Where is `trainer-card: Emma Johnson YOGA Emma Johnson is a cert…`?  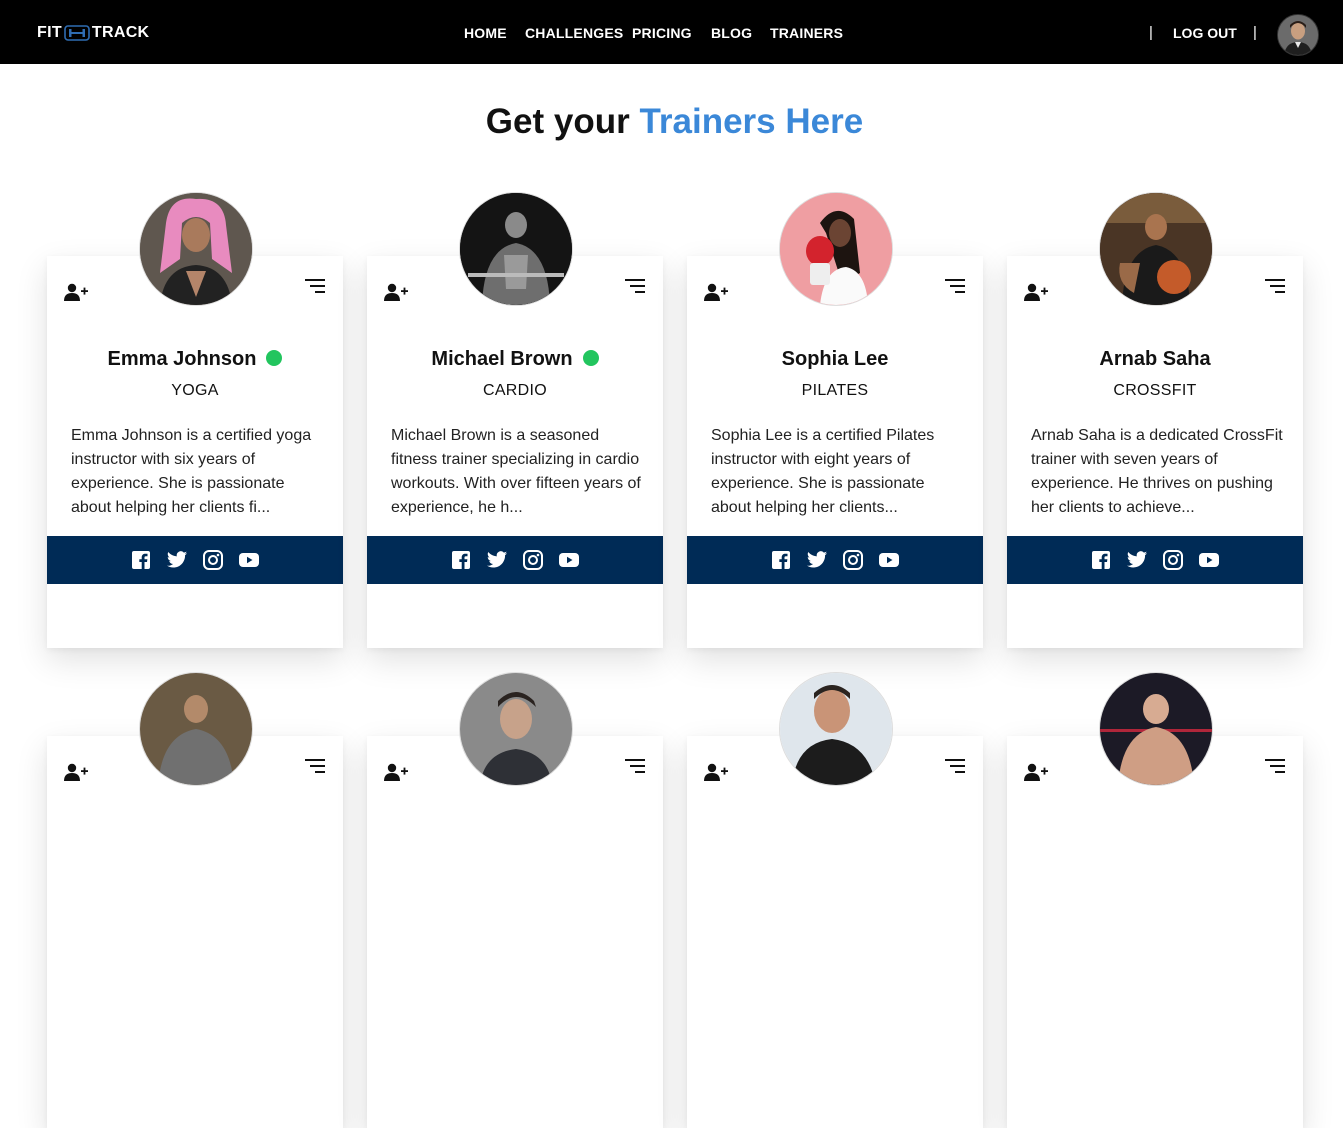
trainer-card: Emma Johnson YOGA Emma Johnson is a cert… is located at coordinates (195, 452).